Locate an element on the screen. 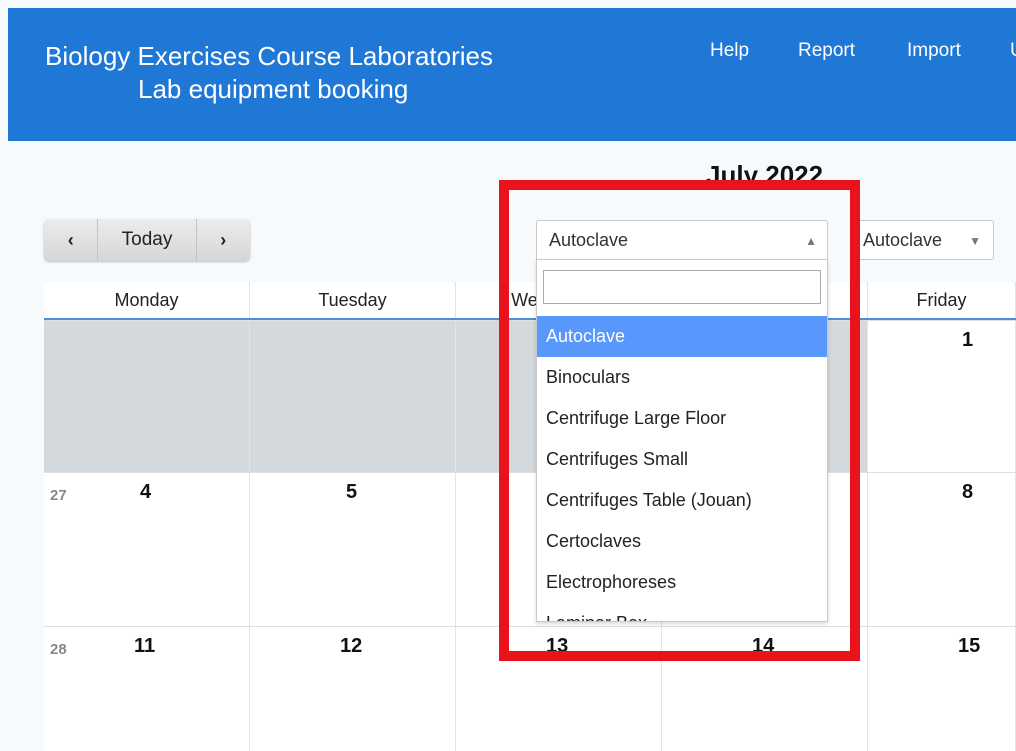 The height and width of the screenshot is (751, 1016). app-title: Biology Exercises Course Laboratories is located at coordinates (269, 56).